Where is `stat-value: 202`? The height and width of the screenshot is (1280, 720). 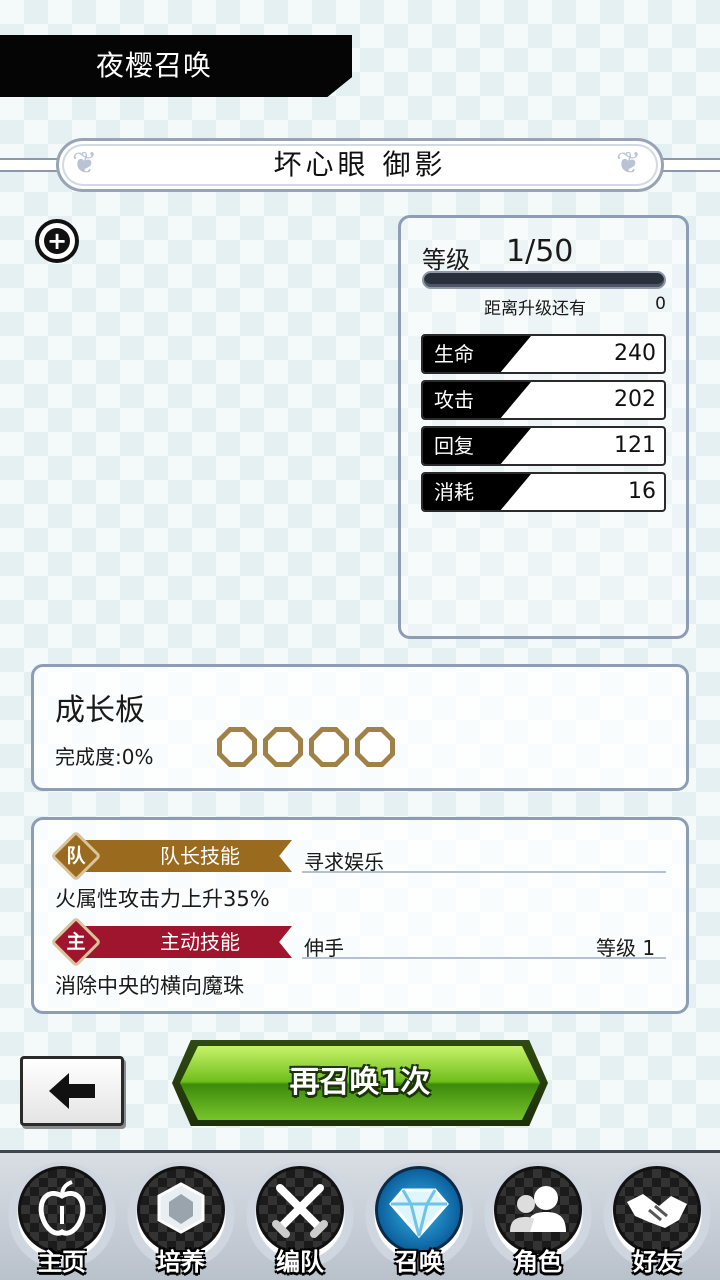
stat-value: 202 is located at coordinates (635, 399).